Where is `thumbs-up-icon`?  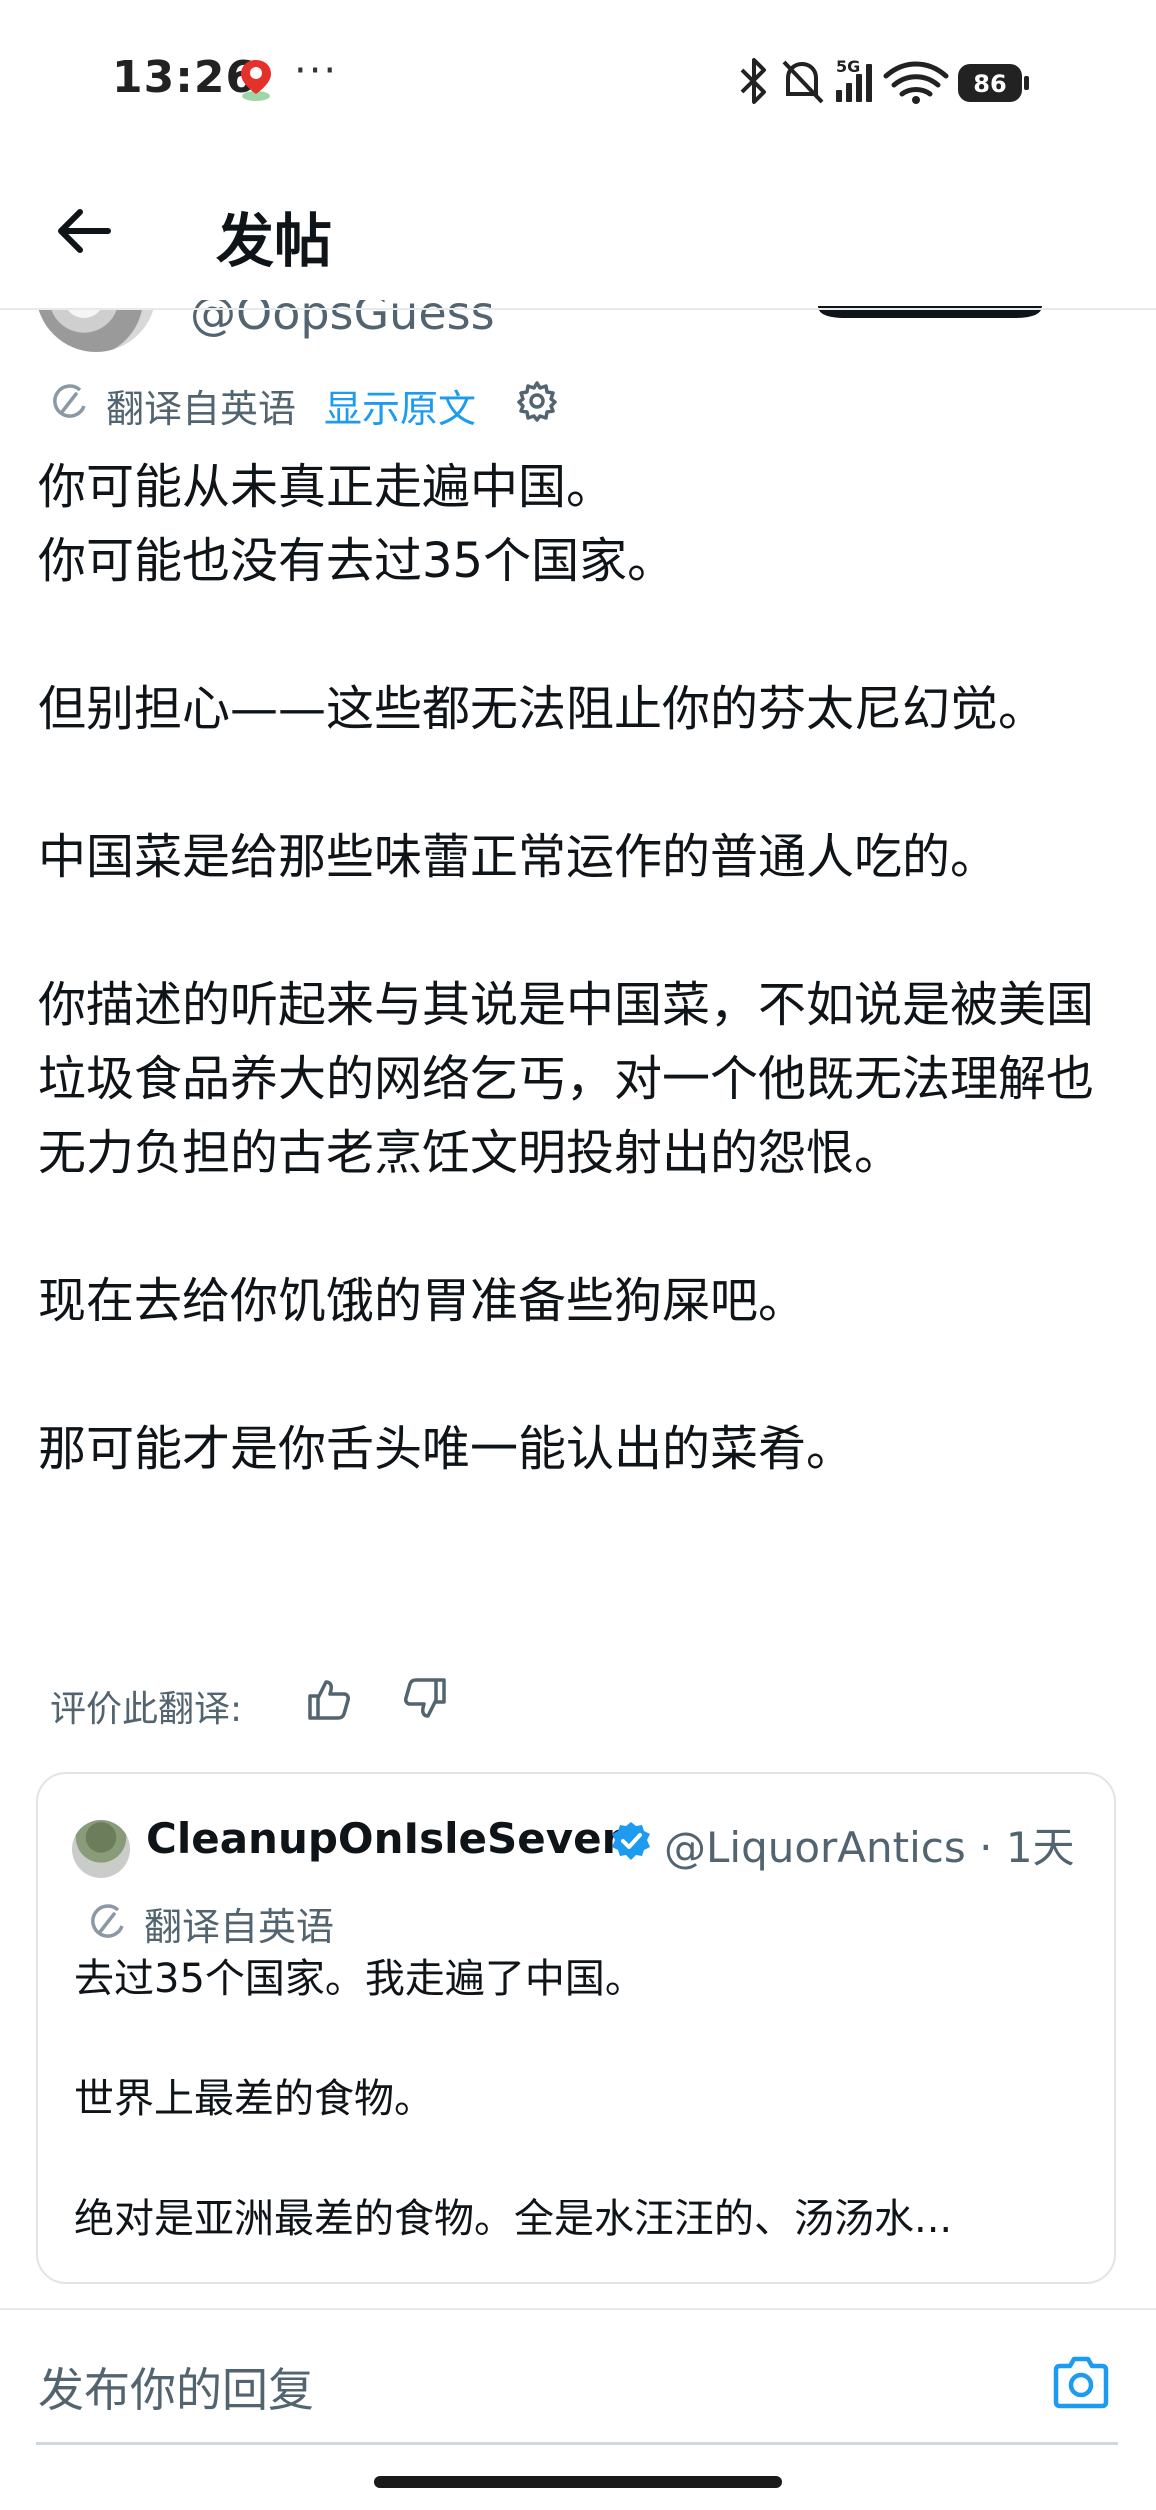 thumbs-up-icon is located at coordinates (329, 1699).